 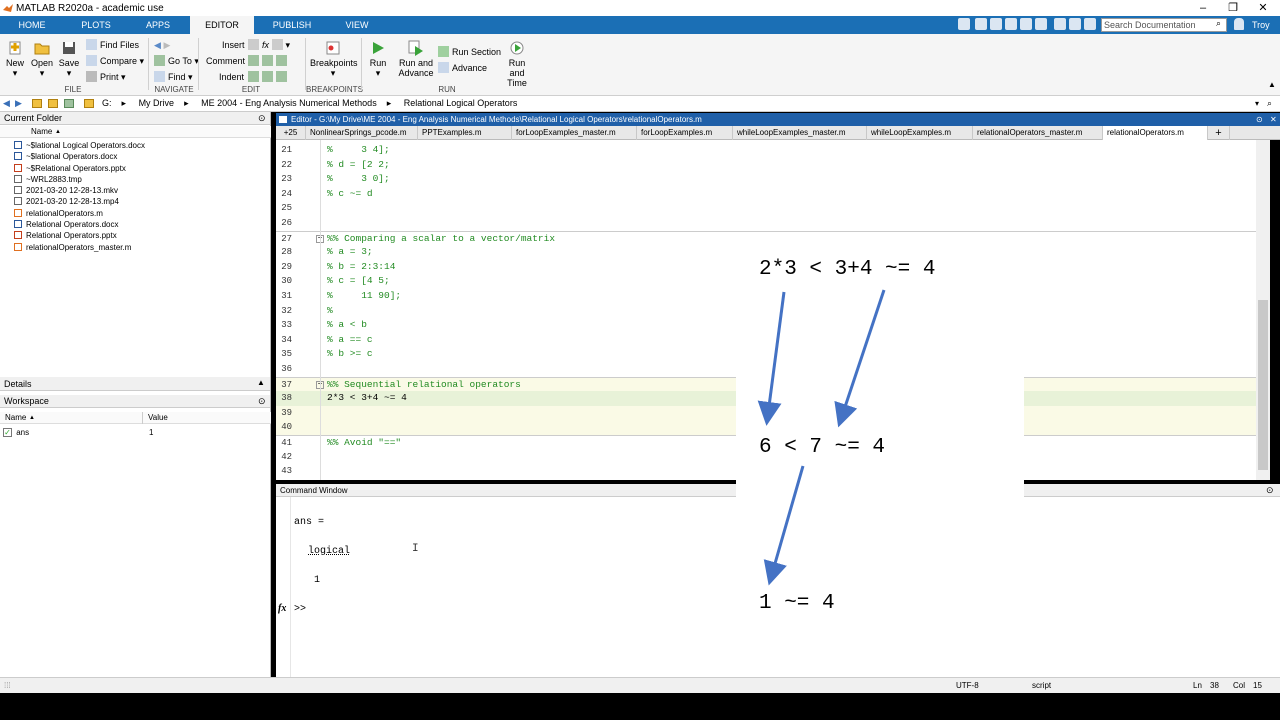 What do you see at coordinates (362, 133) in the screenshot?
I see `file-tab: NonlinearSprings_pcode.m` at bounding box center [362, 133].